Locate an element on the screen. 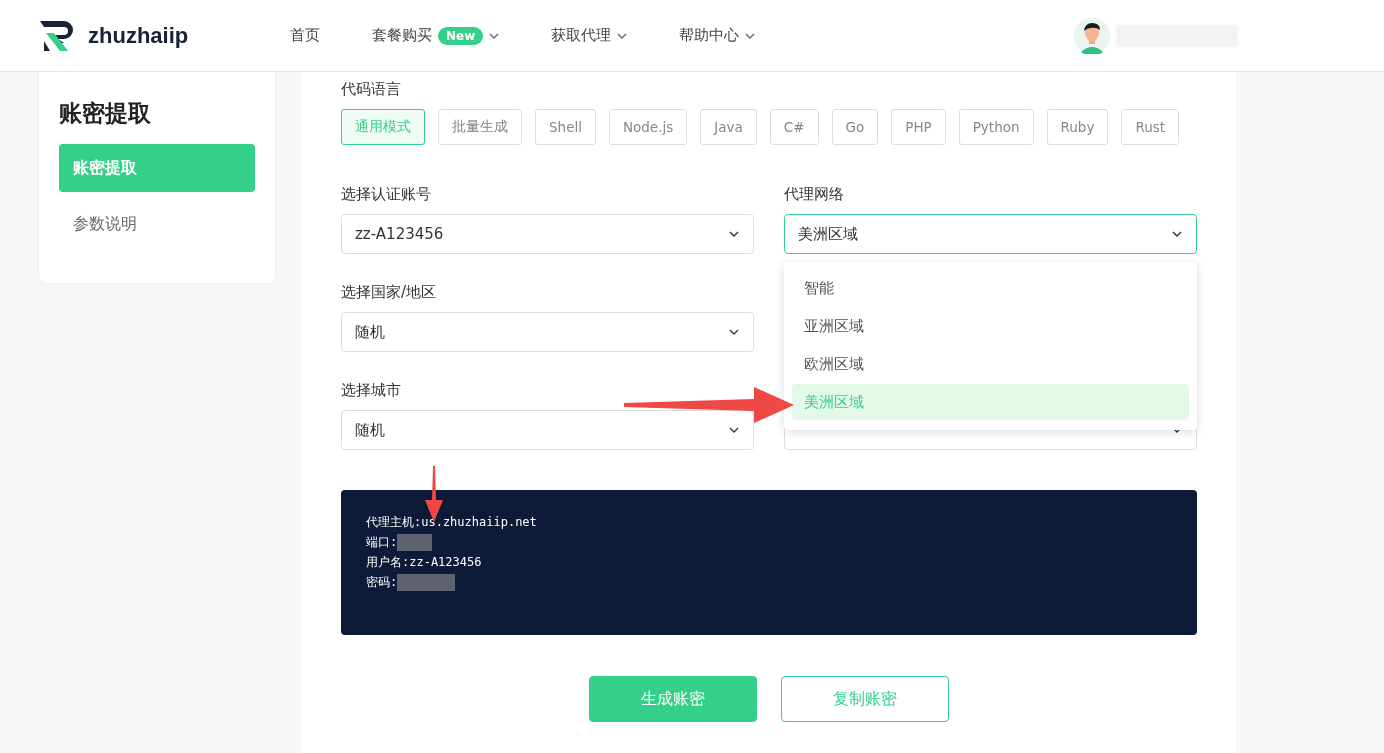 The image size is (1384, 753). code-line: 用户名:zz-A123456 is located at coordinates (424, 562).